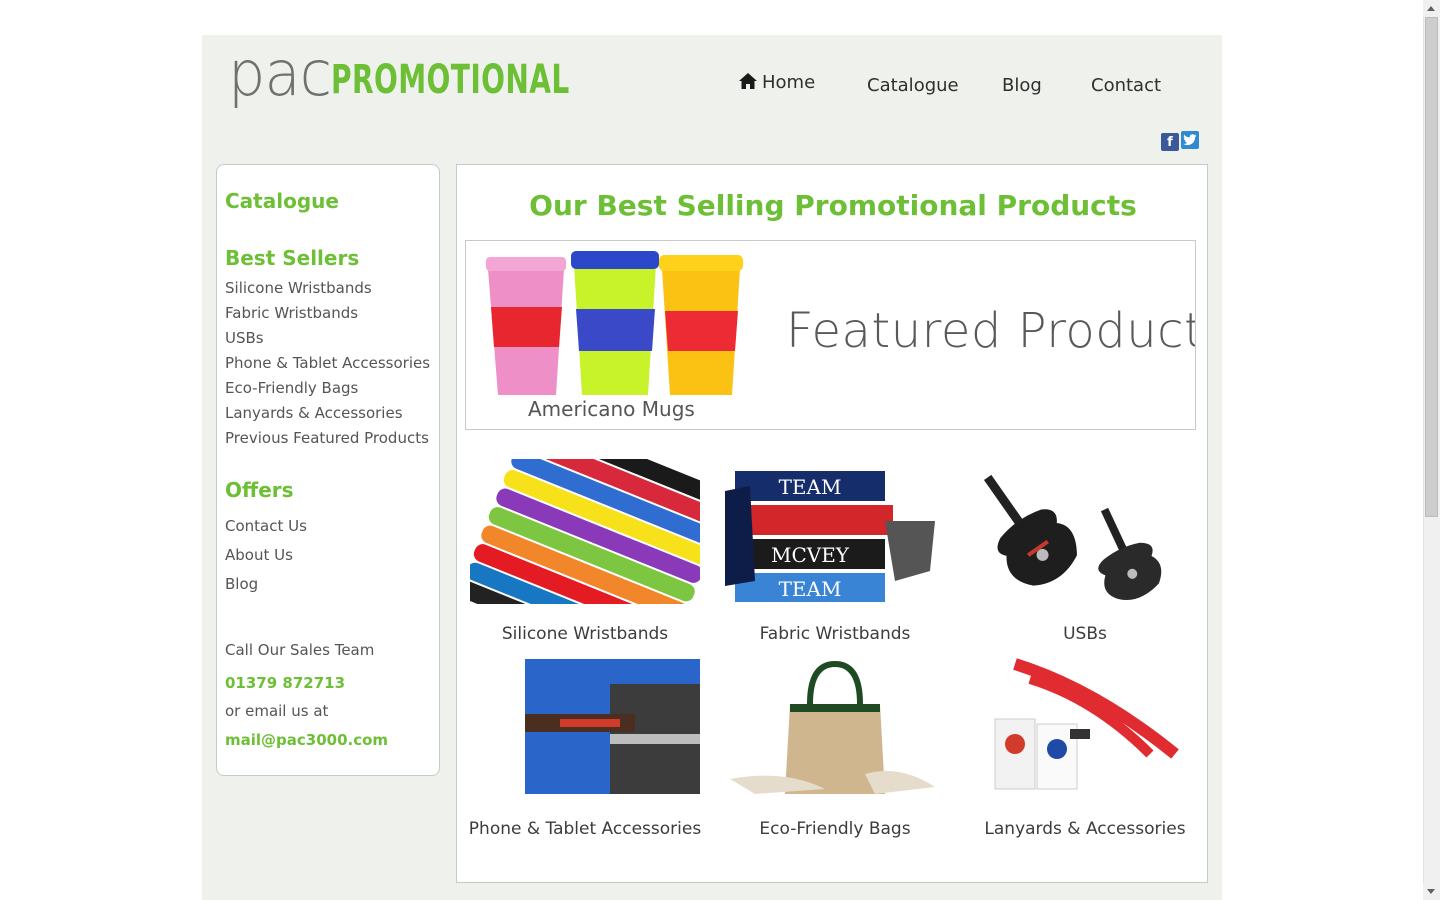 The height and width of the screenshot is (900, 1440). I want to click on sidebar-item-usbs: USBs, so click(244, 338).